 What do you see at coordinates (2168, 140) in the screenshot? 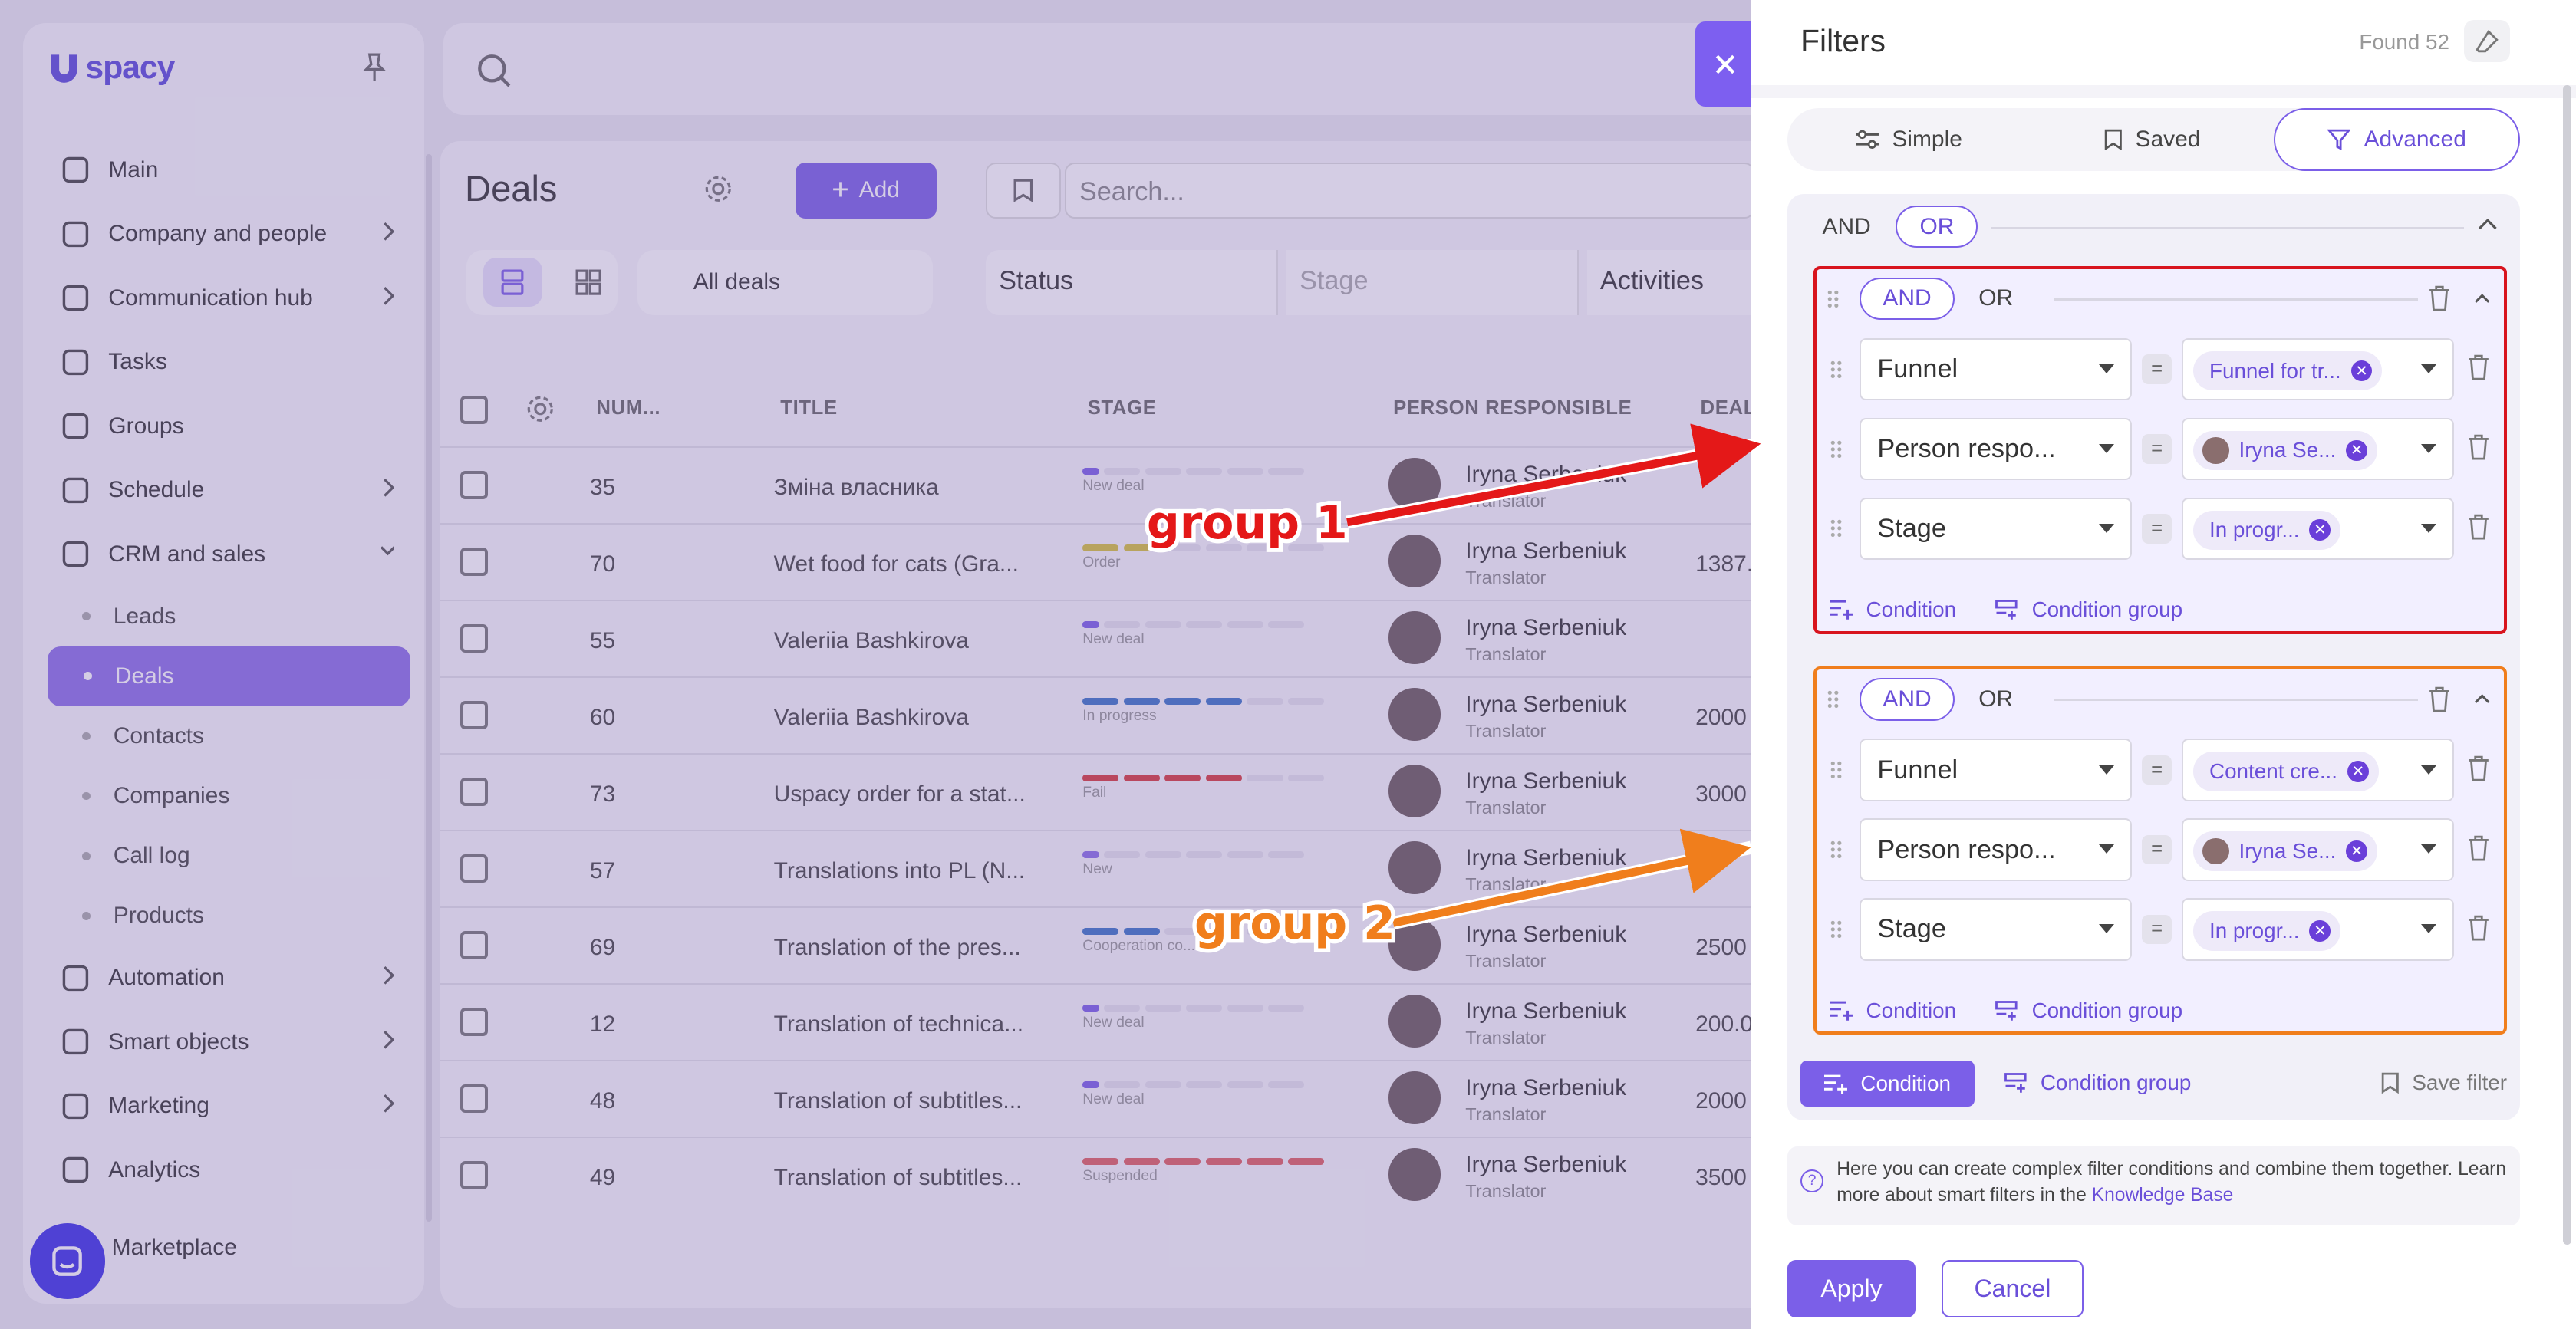
I see `tab-saved-label: Saved` at bounding box center [2168, 140].